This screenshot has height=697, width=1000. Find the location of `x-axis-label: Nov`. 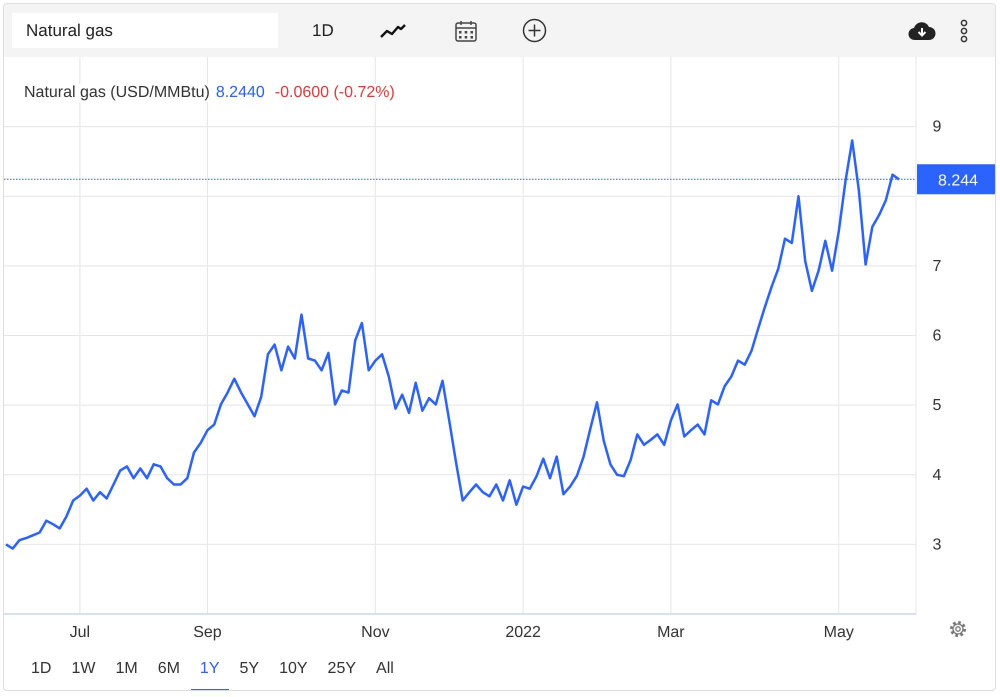

x-axis-label: Nov is located at coordinates (375, 632).